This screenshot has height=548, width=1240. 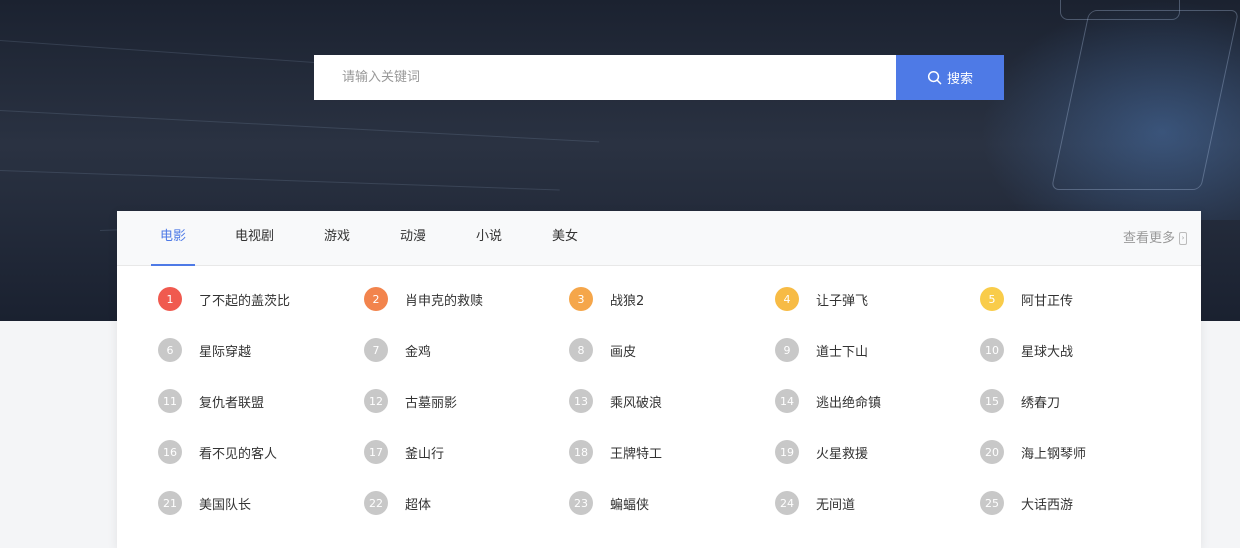 I want to click on ranking-title: 看不见的客人, so click(x=238, y=454).